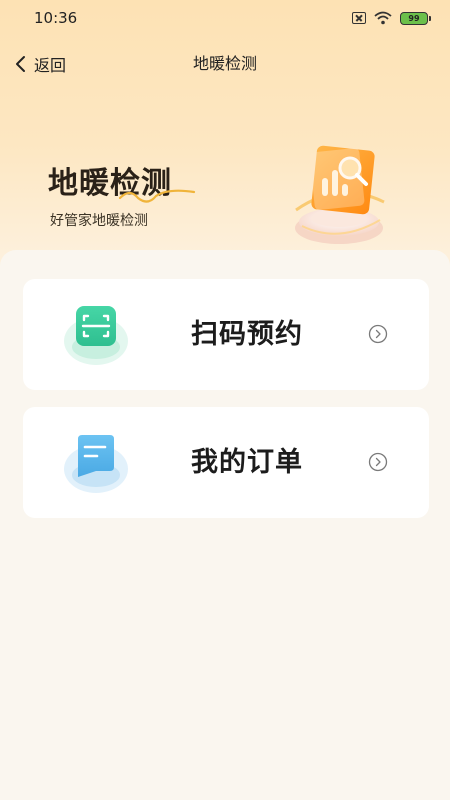 This screenshot has width=450, height=800. I want to click on my-orders-card: 我的订单, so click(226, 462).